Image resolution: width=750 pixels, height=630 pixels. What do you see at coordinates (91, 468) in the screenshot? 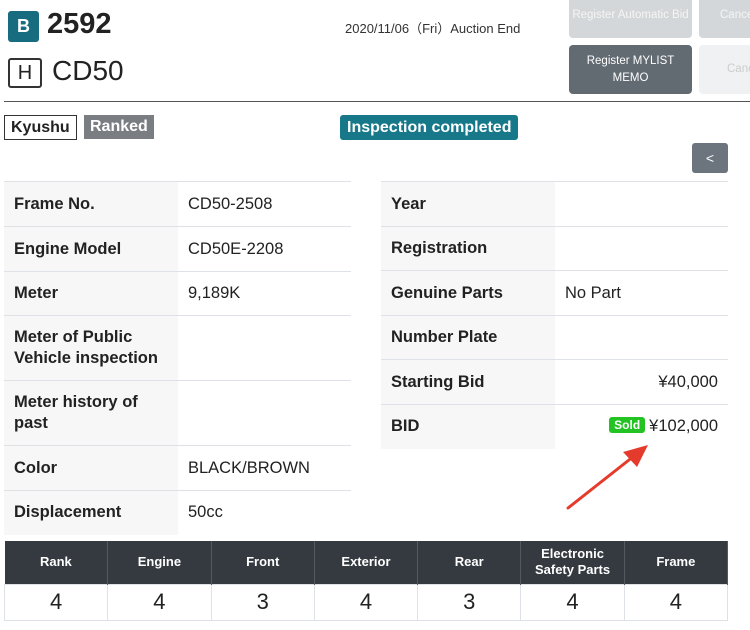
I see `spec-label: Color` at bounding box center [91, 468].